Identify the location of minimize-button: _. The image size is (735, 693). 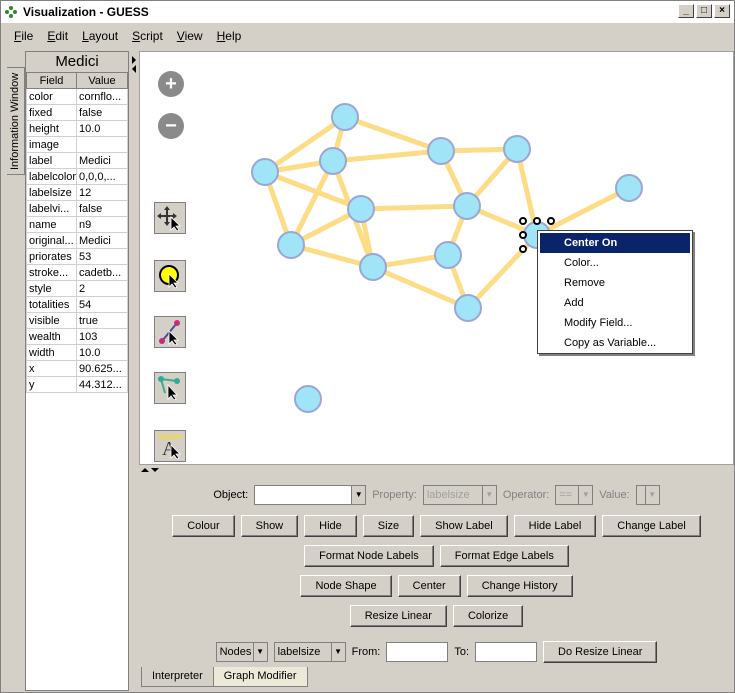
(686, 11).